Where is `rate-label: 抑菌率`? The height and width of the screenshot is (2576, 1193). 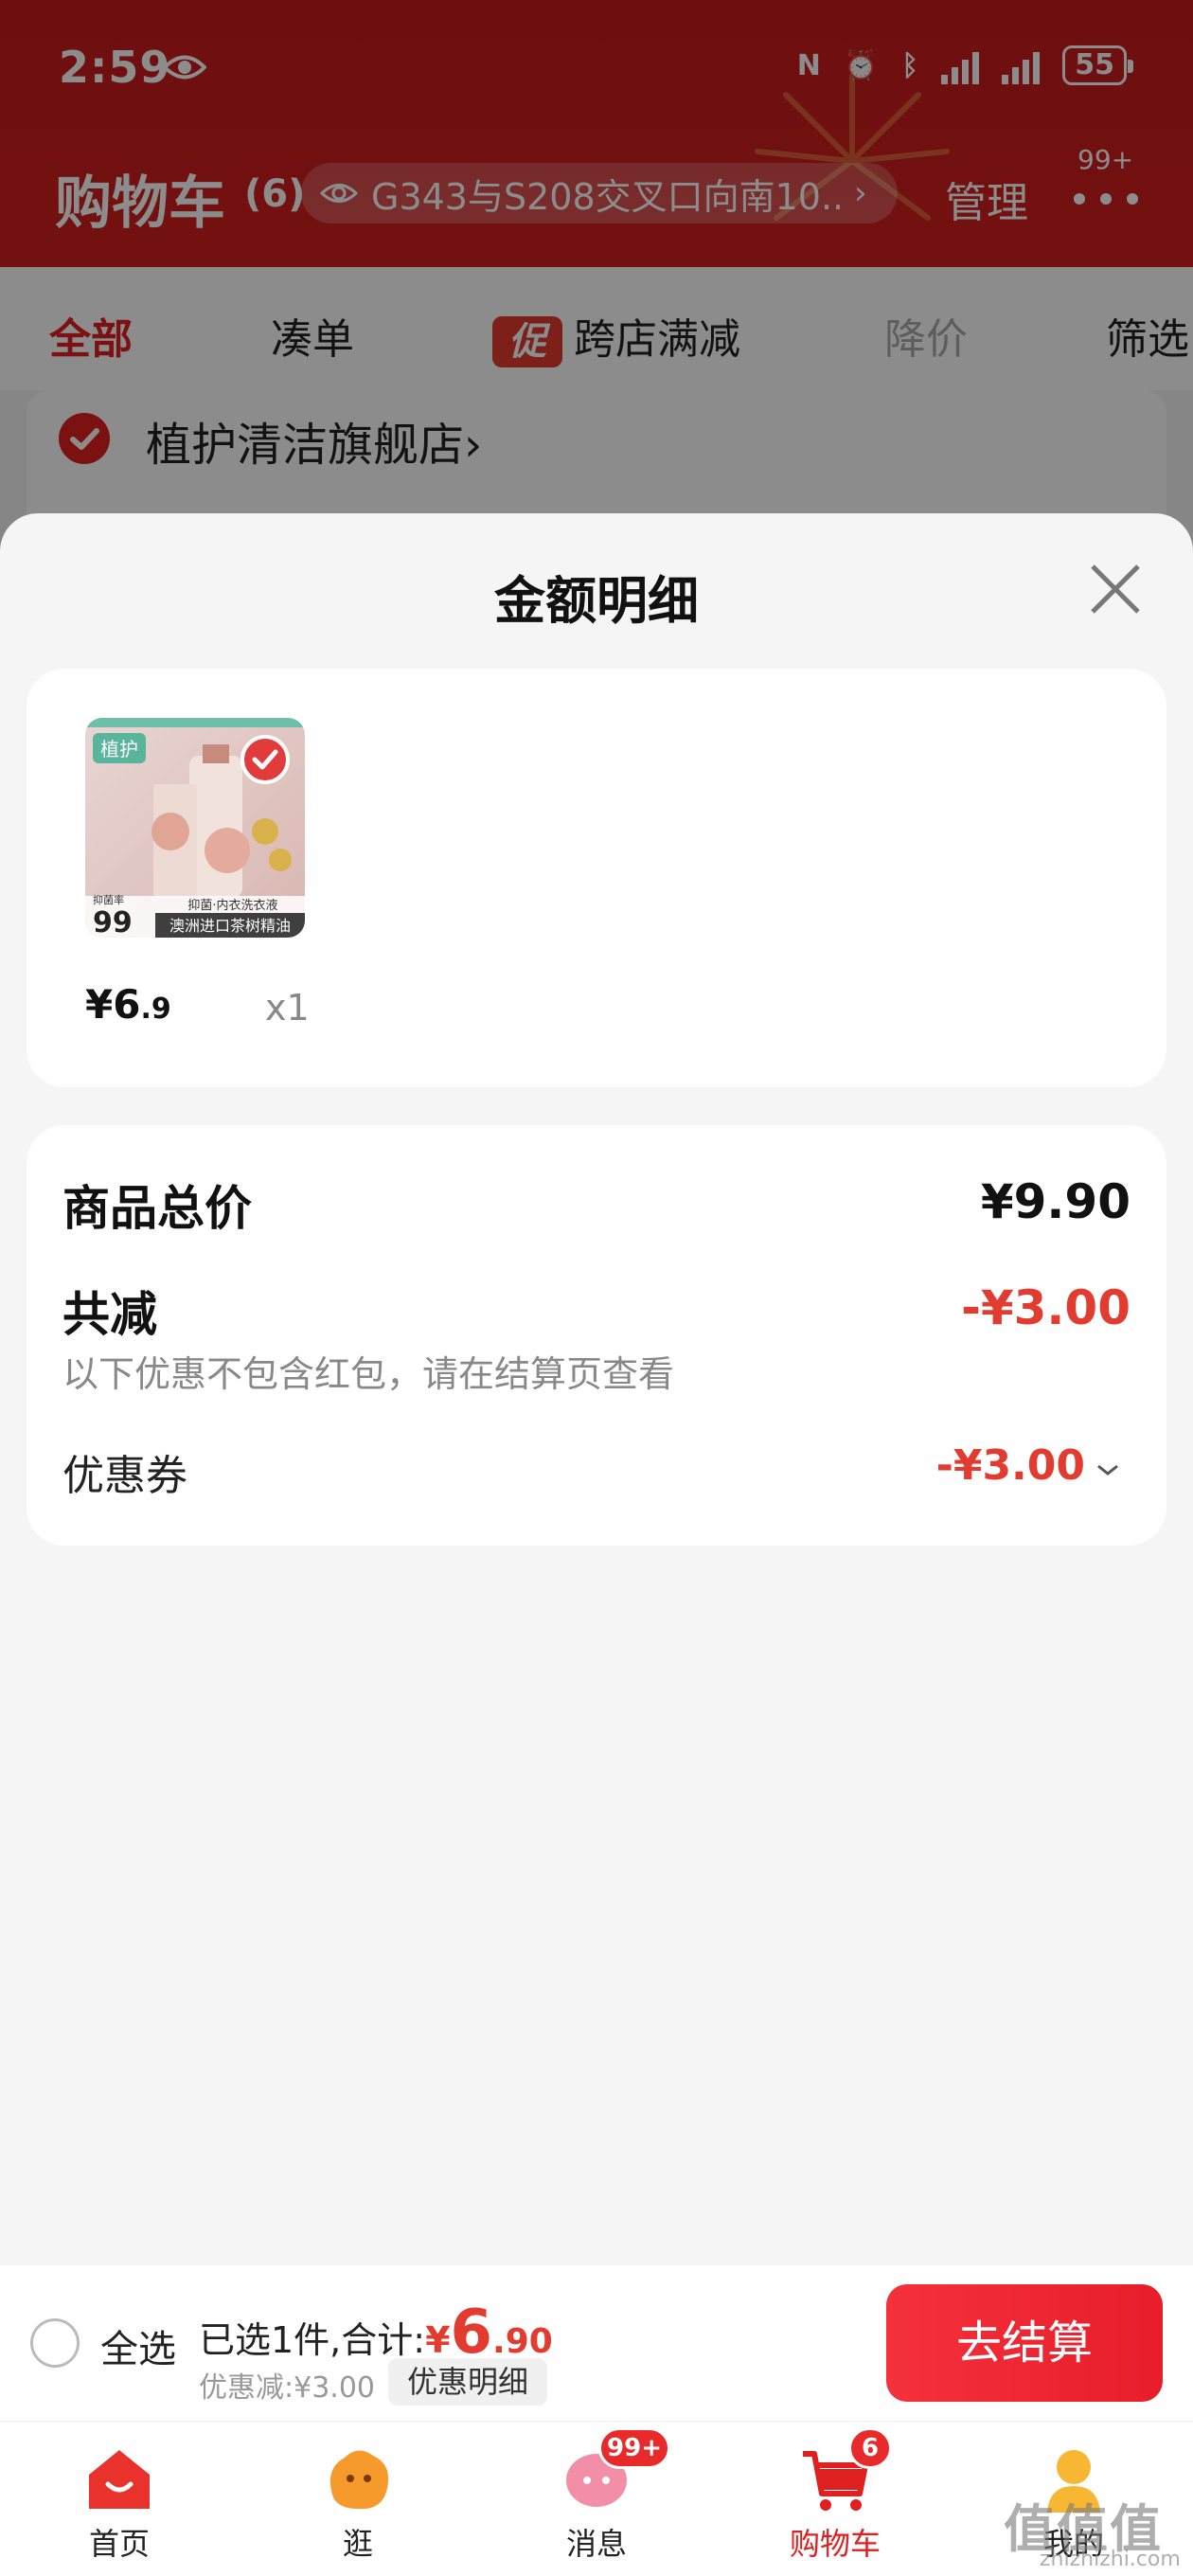 rate-label: 抑菌率 is located at coordinates (108, 899).